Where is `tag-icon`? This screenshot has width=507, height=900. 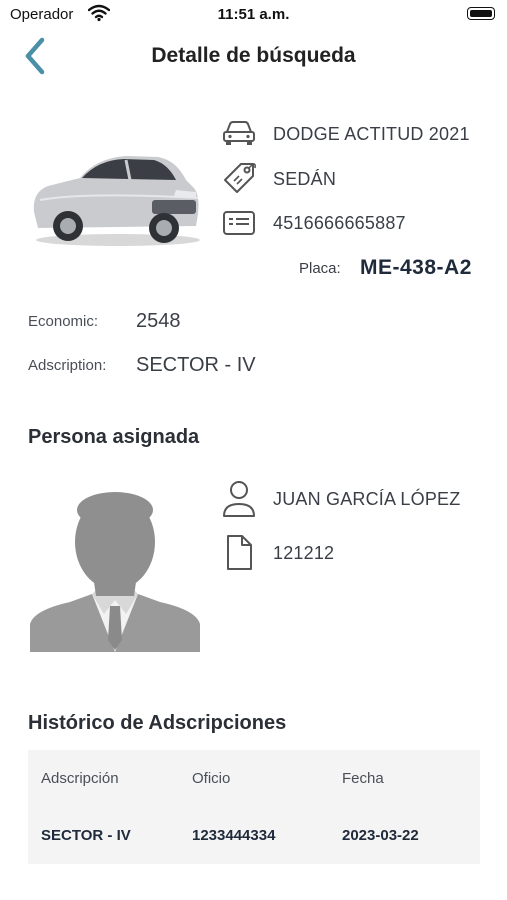 tag-icon is located at coordinates (239, 178).